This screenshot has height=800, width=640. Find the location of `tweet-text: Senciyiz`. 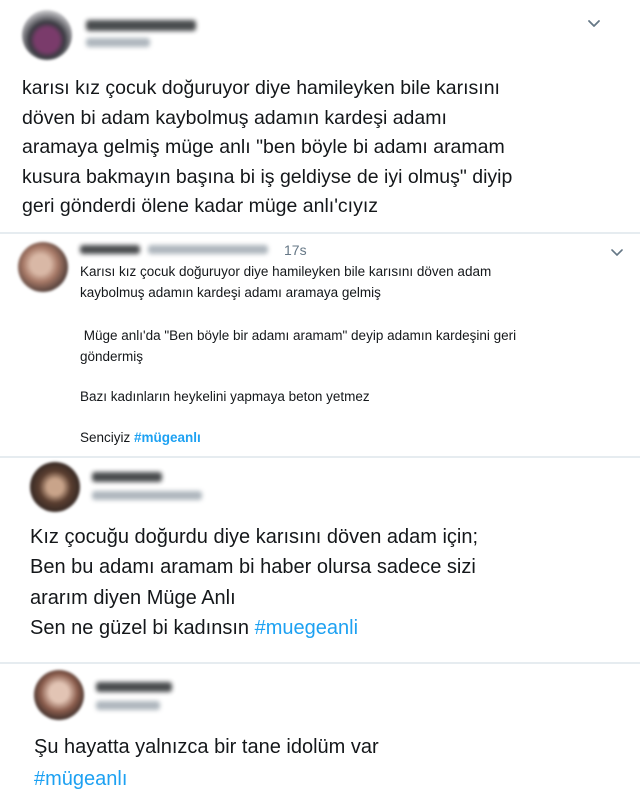

tweet-text: Senciyiz is located at coordinates (107, 437).